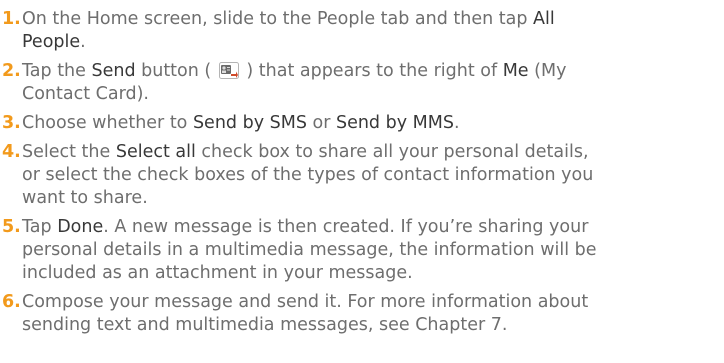  What do you see at coordinates (11, 152) in the screenshot?
I see `step-number: 4.` at bounding box center [11, 152].